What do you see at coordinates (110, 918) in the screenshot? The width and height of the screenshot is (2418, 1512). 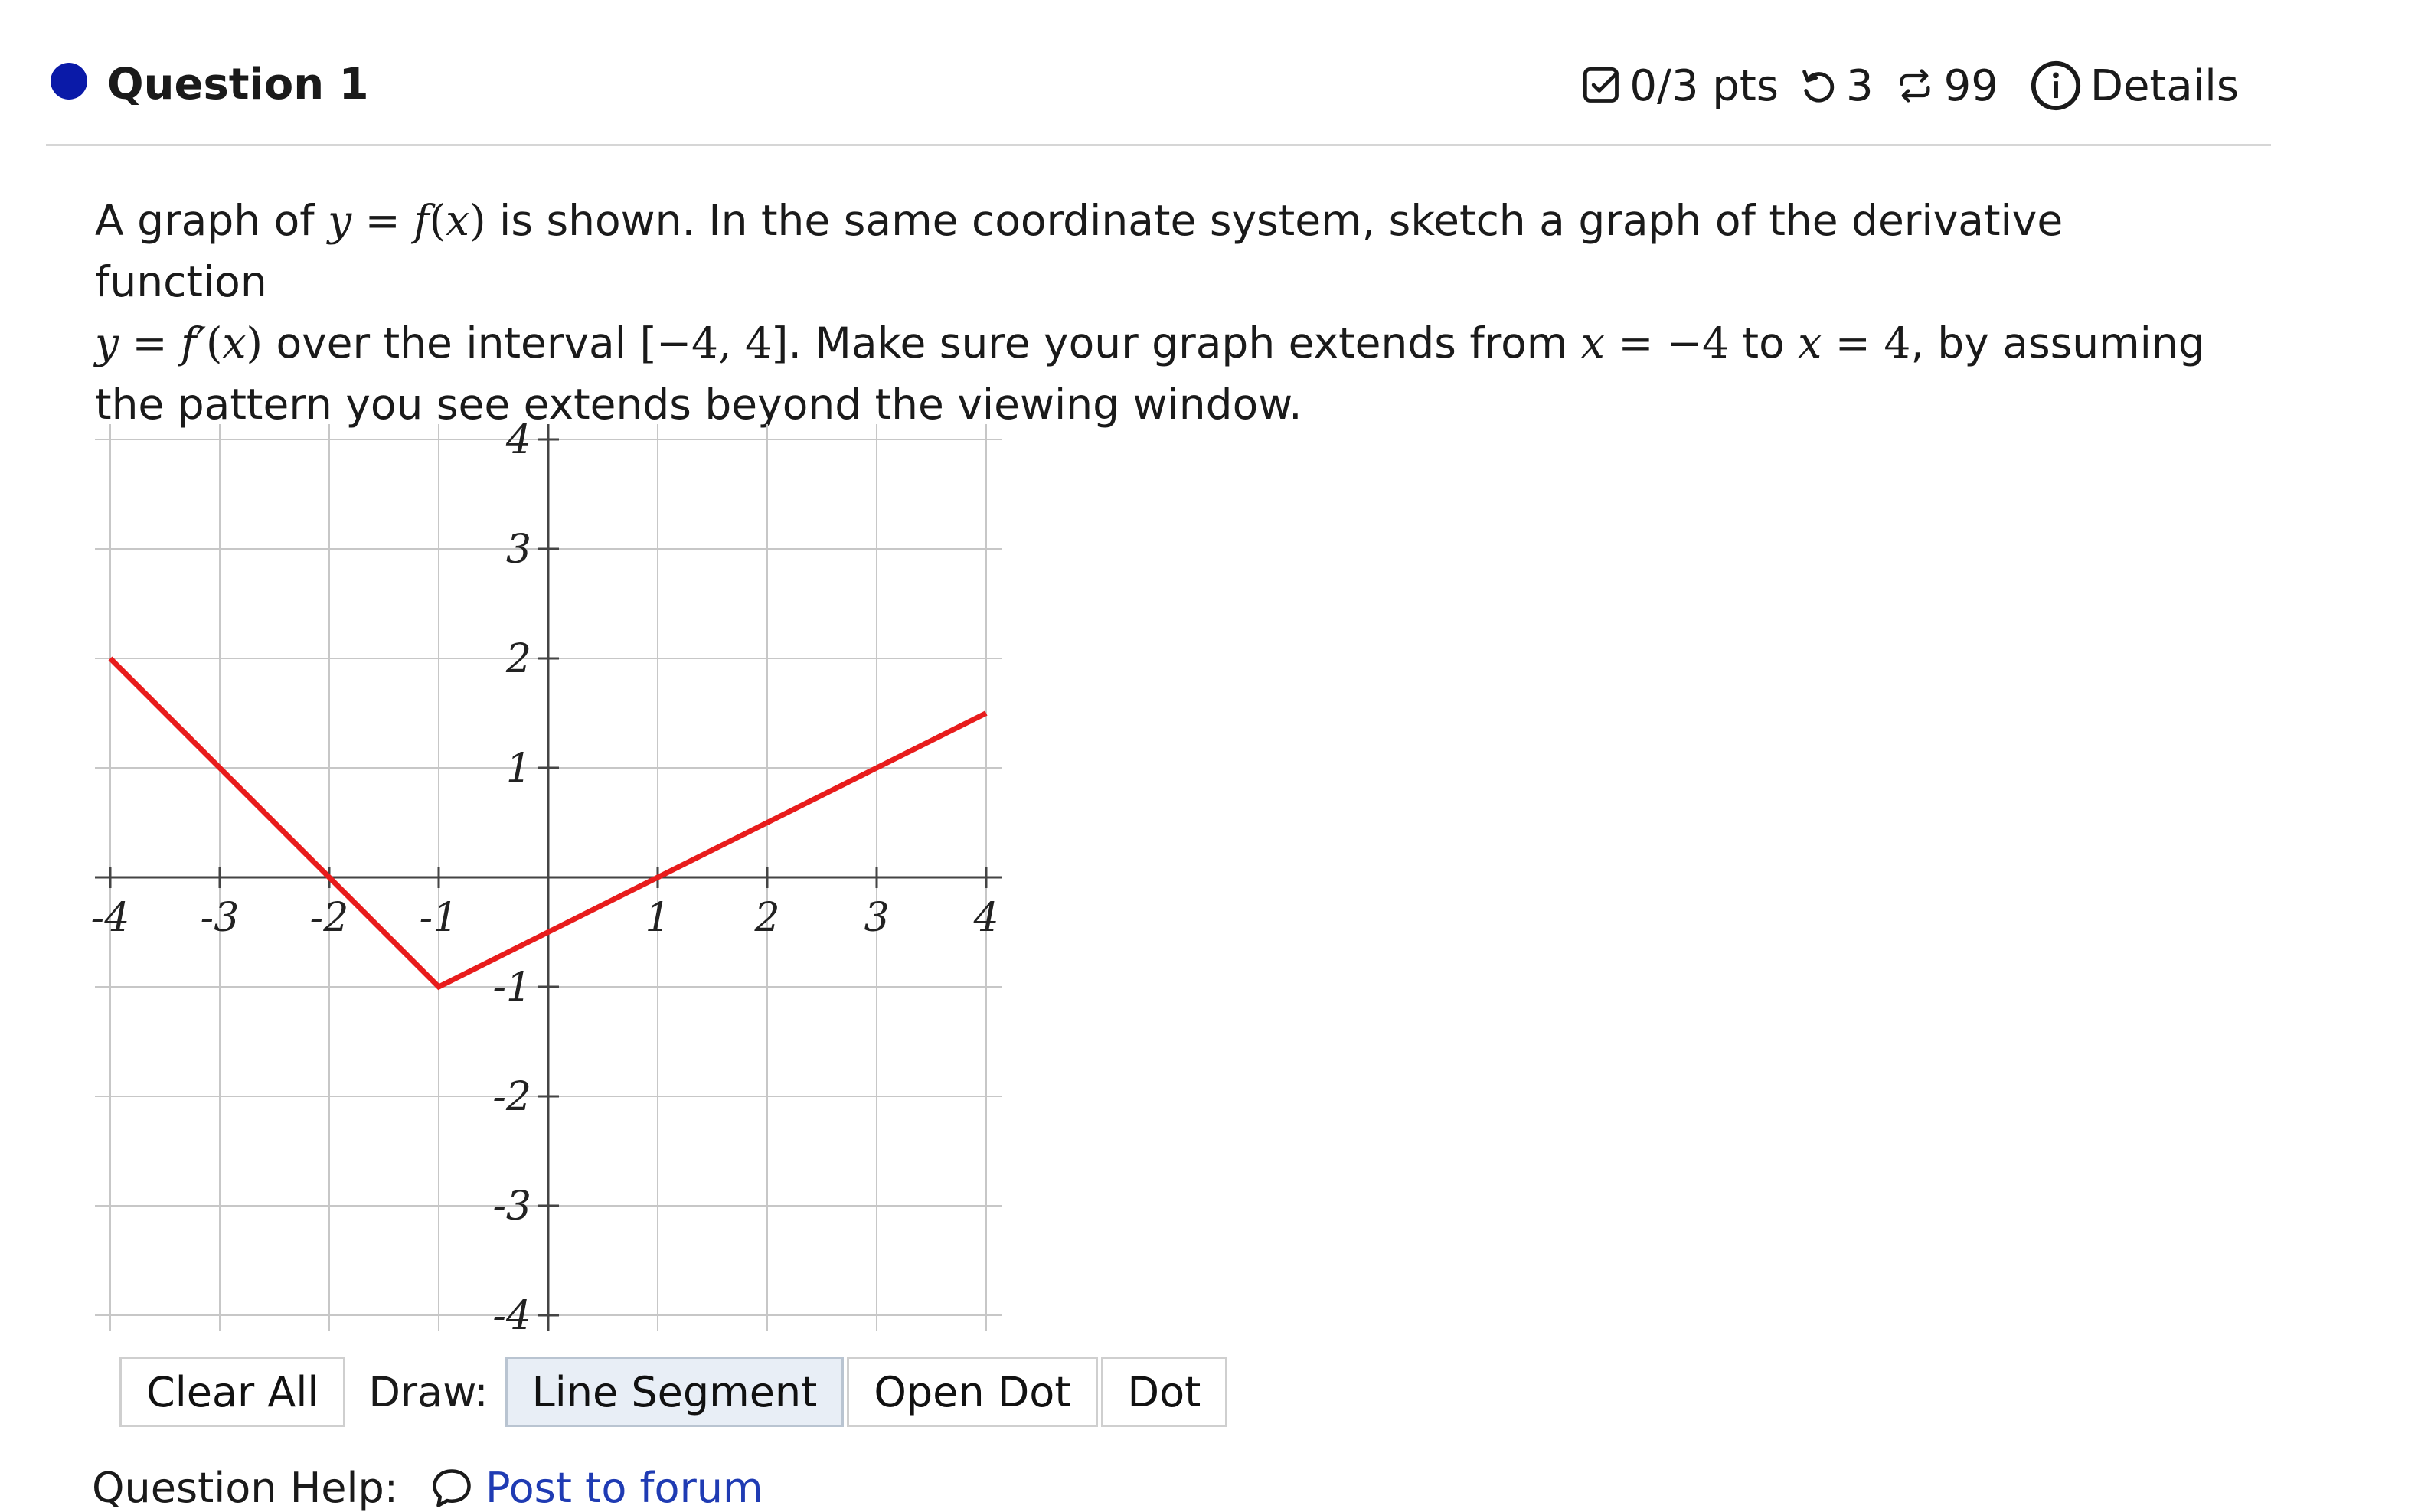 I see `x-tick-label: -4` at bounding box center [110, 918].